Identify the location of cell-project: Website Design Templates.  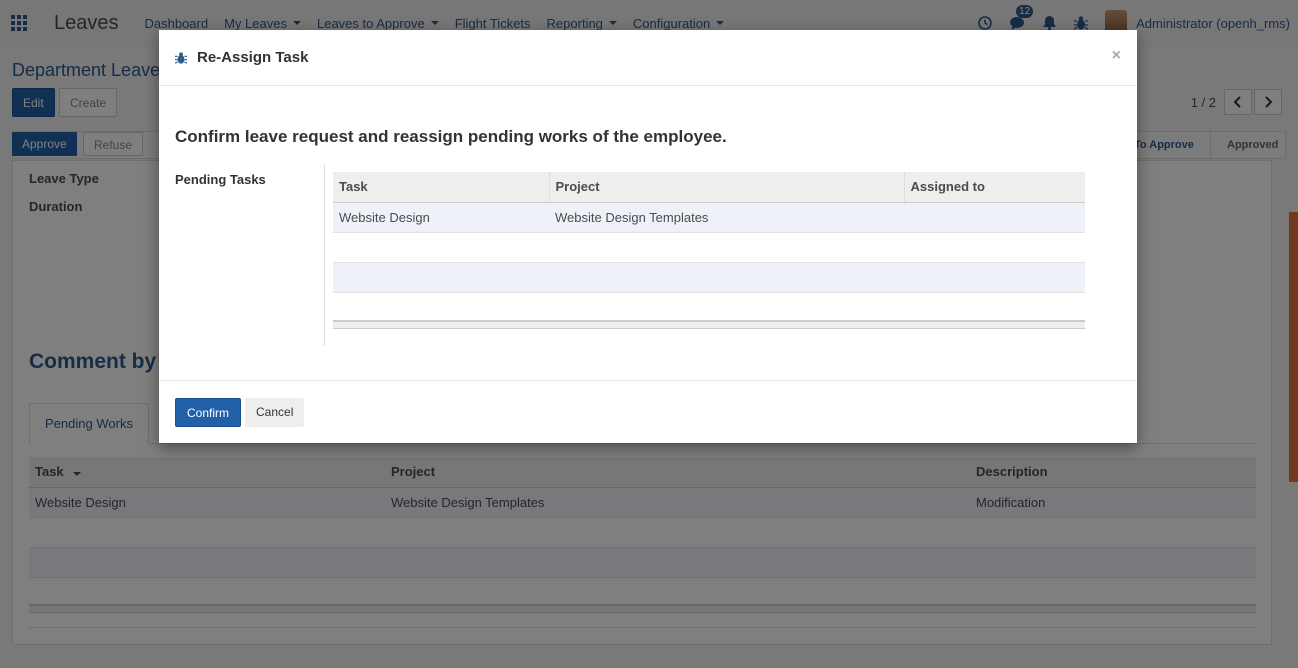
(726, 217).